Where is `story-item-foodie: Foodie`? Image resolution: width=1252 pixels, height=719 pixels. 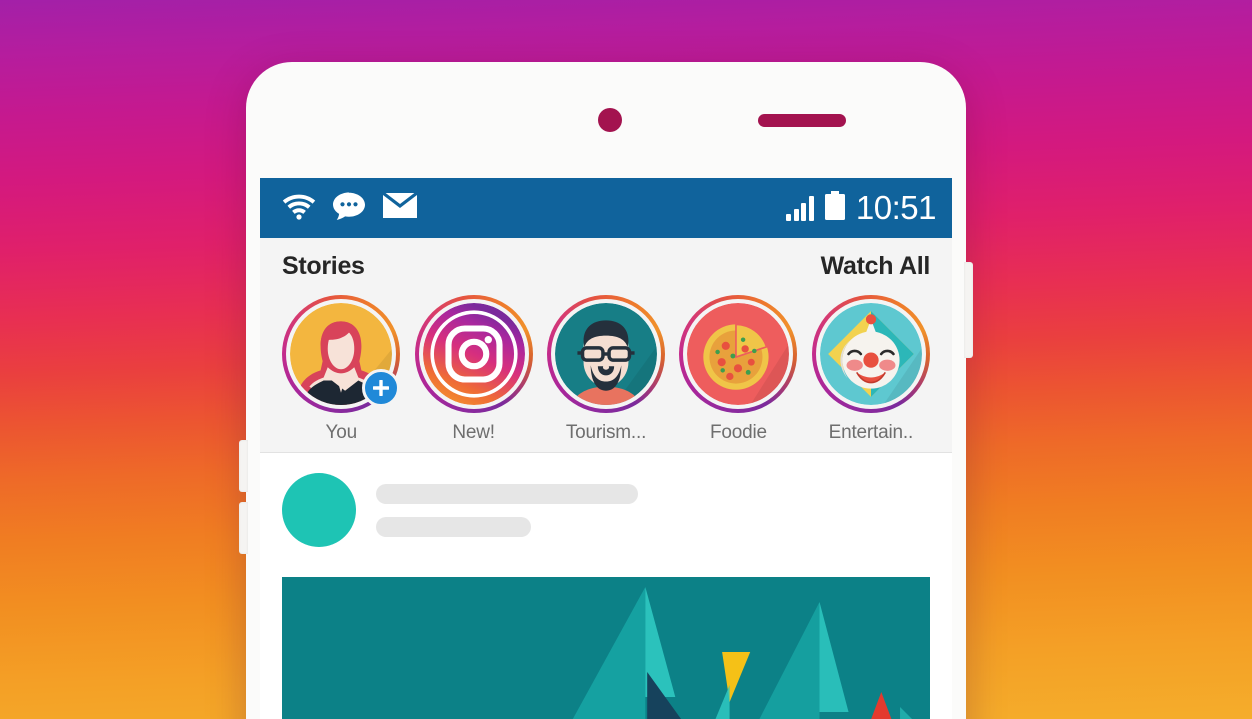 story-item-foodie: Foodie is located at coordinates (738, 369).